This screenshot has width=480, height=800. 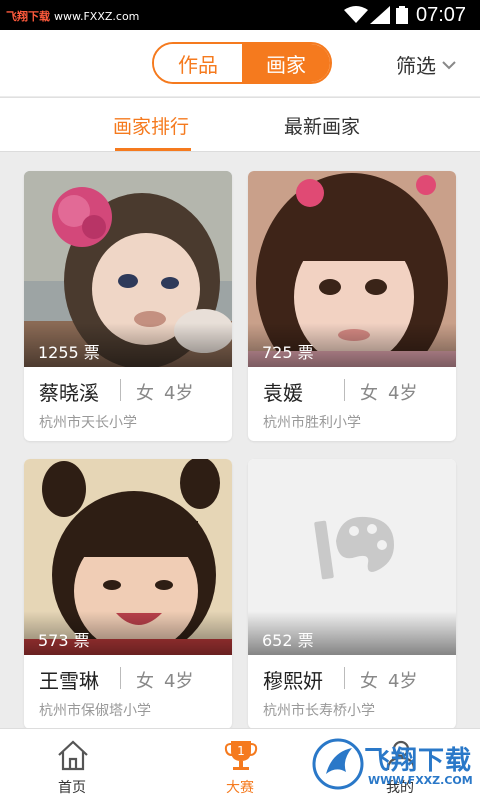 What do you see at coordinates (402, 15) in the screenshot?
I see `battery-icon` at bounding box center [402, 15].